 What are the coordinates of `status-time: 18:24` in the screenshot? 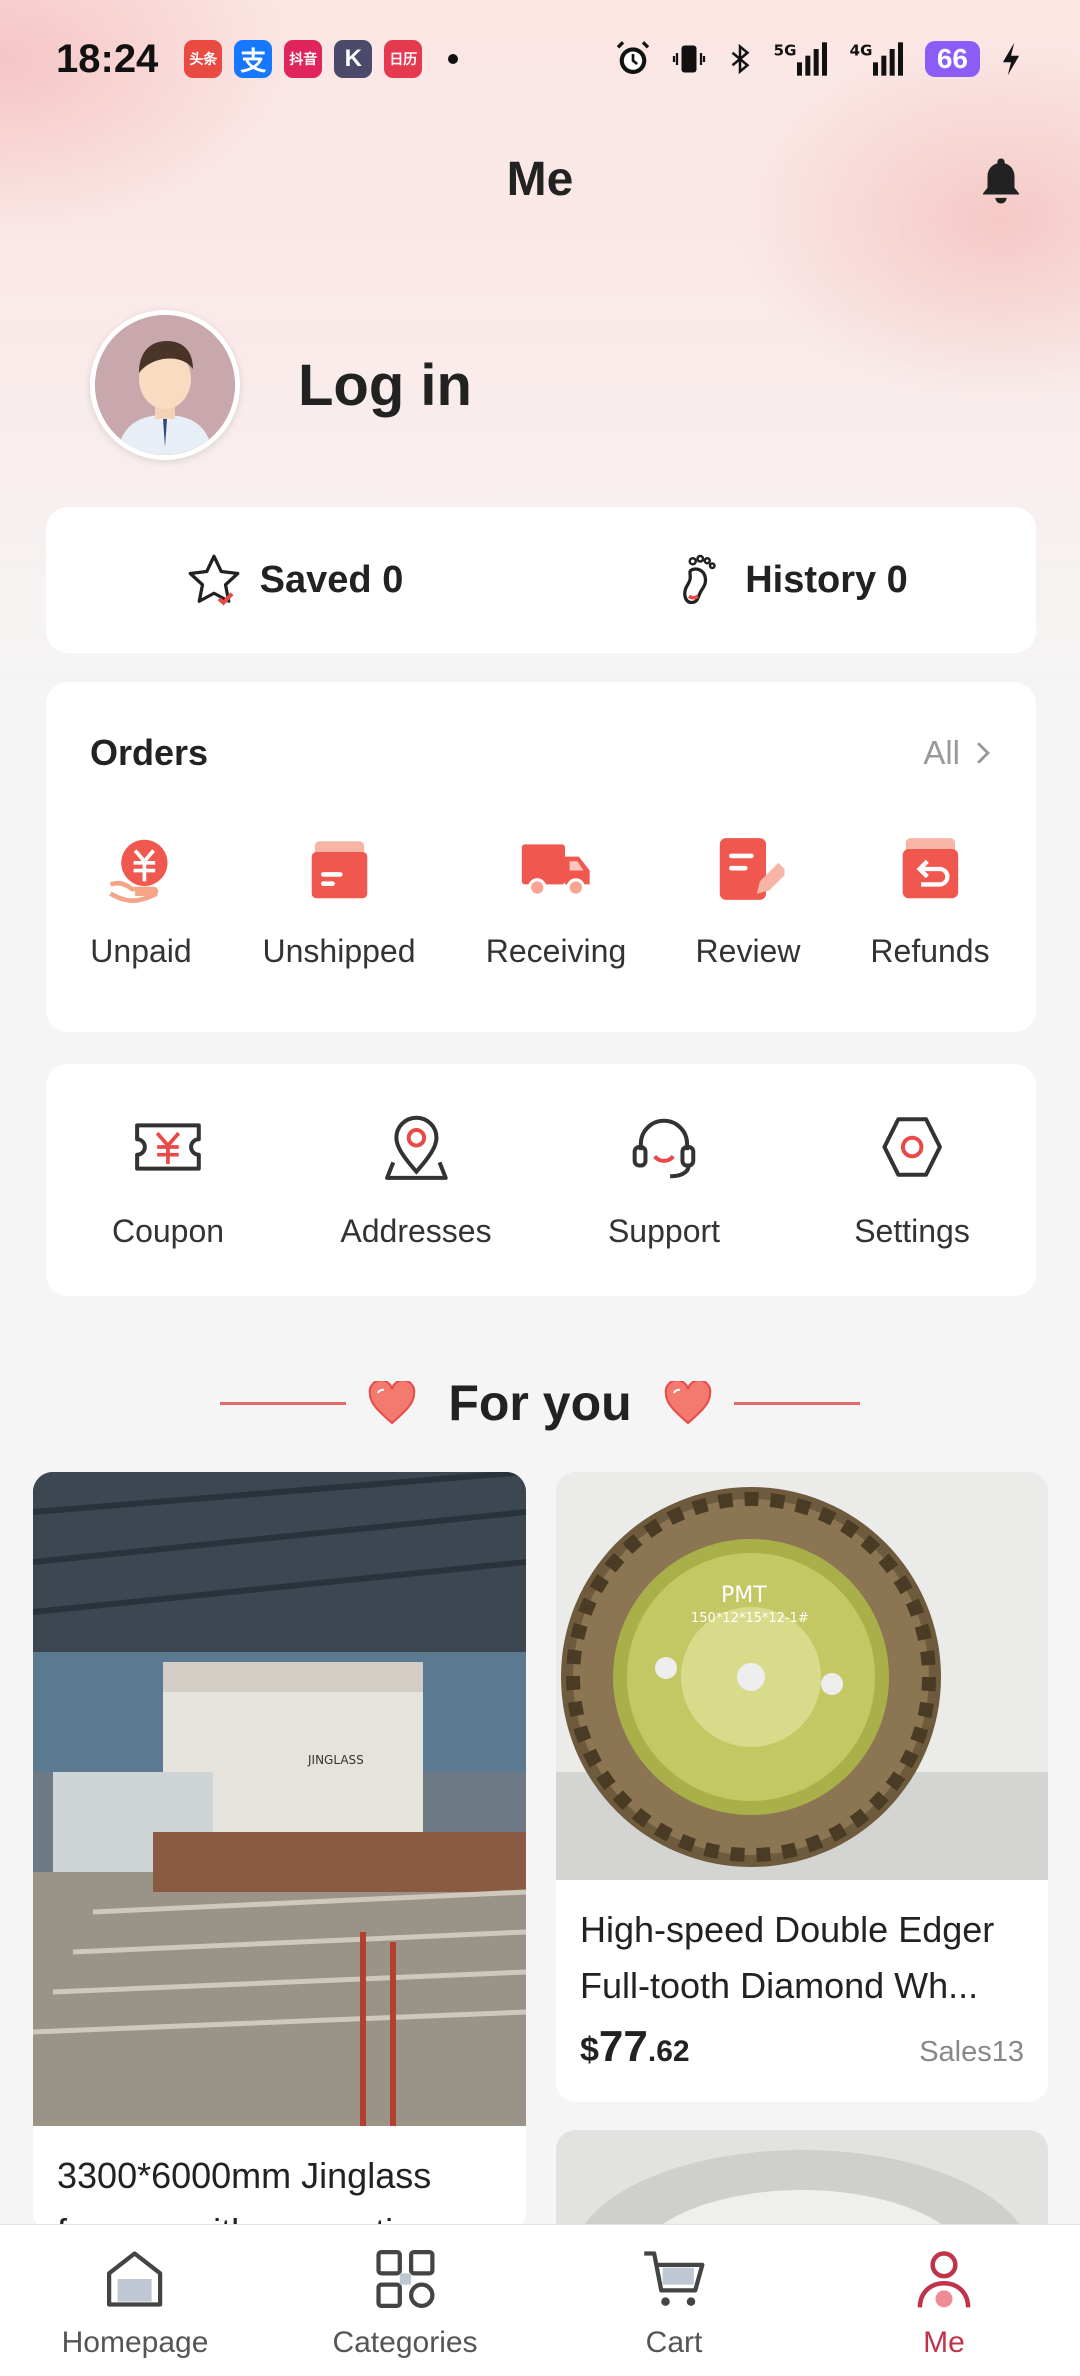 It's located at (107, 58).